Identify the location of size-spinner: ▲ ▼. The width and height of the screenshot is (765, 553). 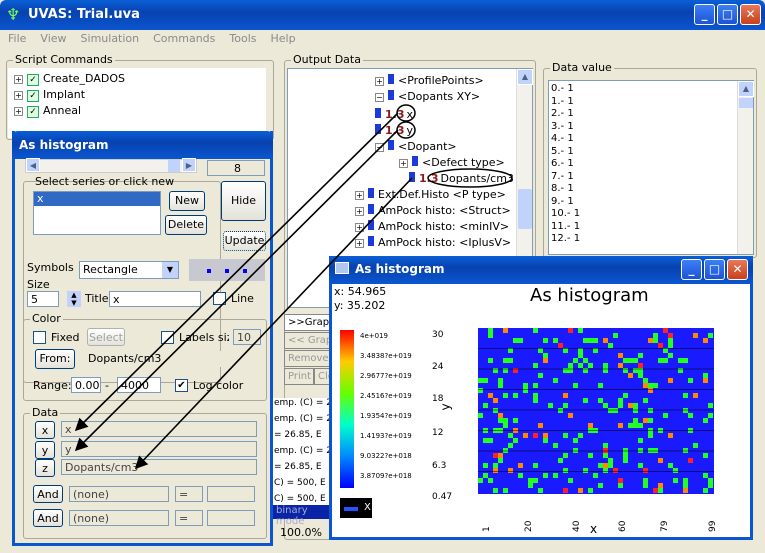
(74, 299).